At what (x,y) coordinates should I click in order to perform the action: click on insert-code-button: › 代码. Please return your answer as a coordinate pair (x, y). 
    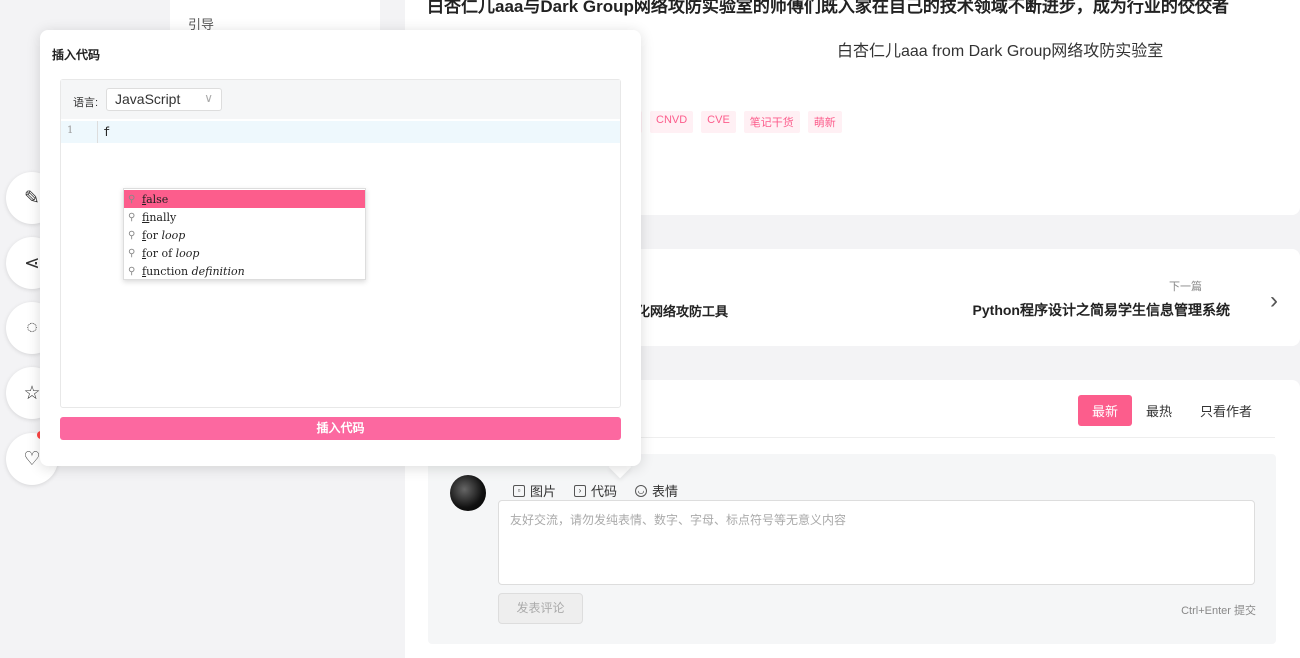
    Looking at the image, I should click on (595, 490).